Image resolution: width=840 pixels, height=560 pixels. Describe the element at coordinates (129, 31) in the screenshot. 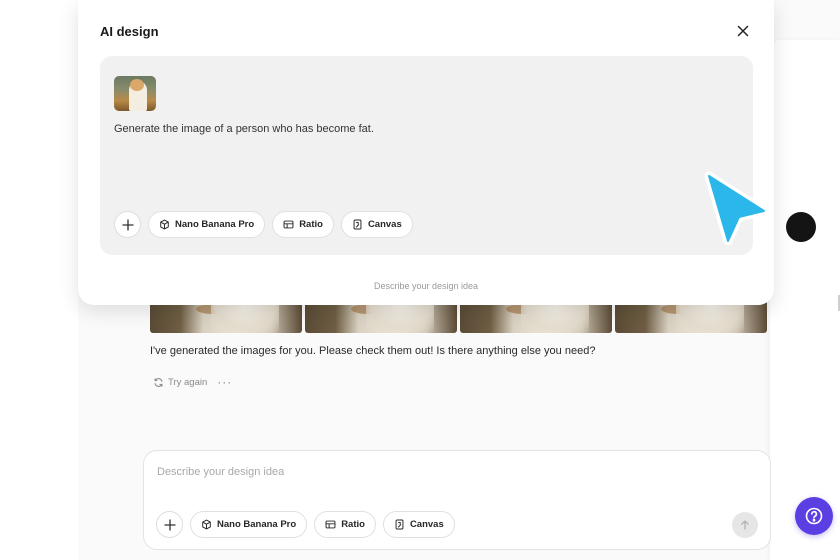

I see `modal-title: AI design` at that location.